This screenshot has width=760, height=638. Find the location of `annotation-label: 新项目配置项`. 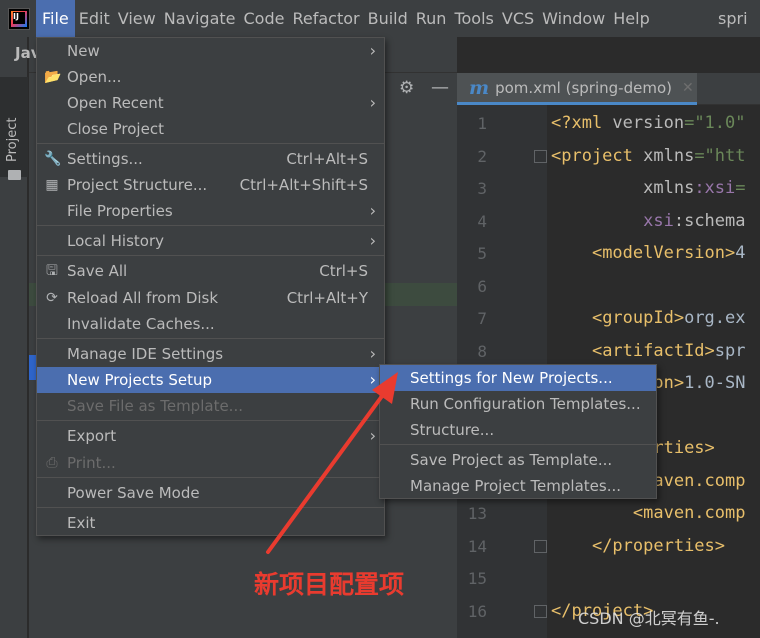

annotation-label: 新项目配置项 is located at coordinates (329, 584).